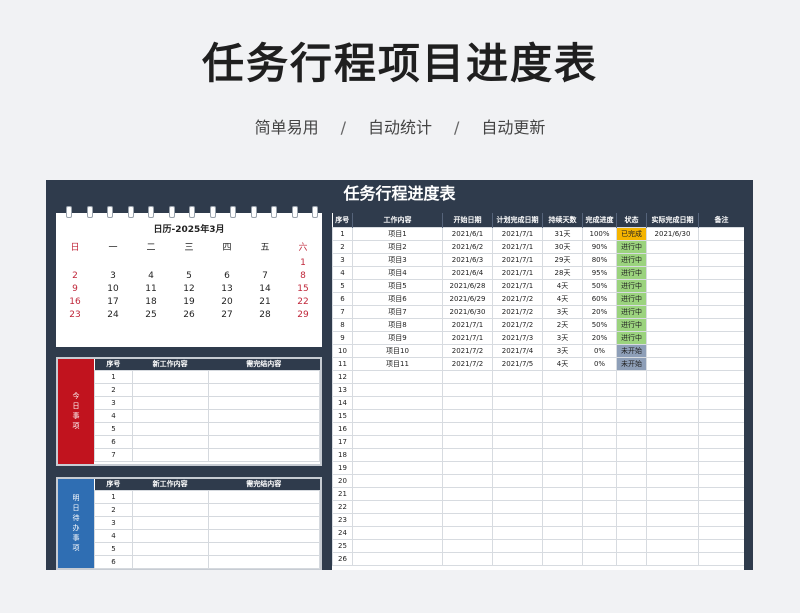  What do you see at coordinates (397, 285) in the screenshot?
I see `work-item-cell: 项目5` at bounding box center [397, 285].